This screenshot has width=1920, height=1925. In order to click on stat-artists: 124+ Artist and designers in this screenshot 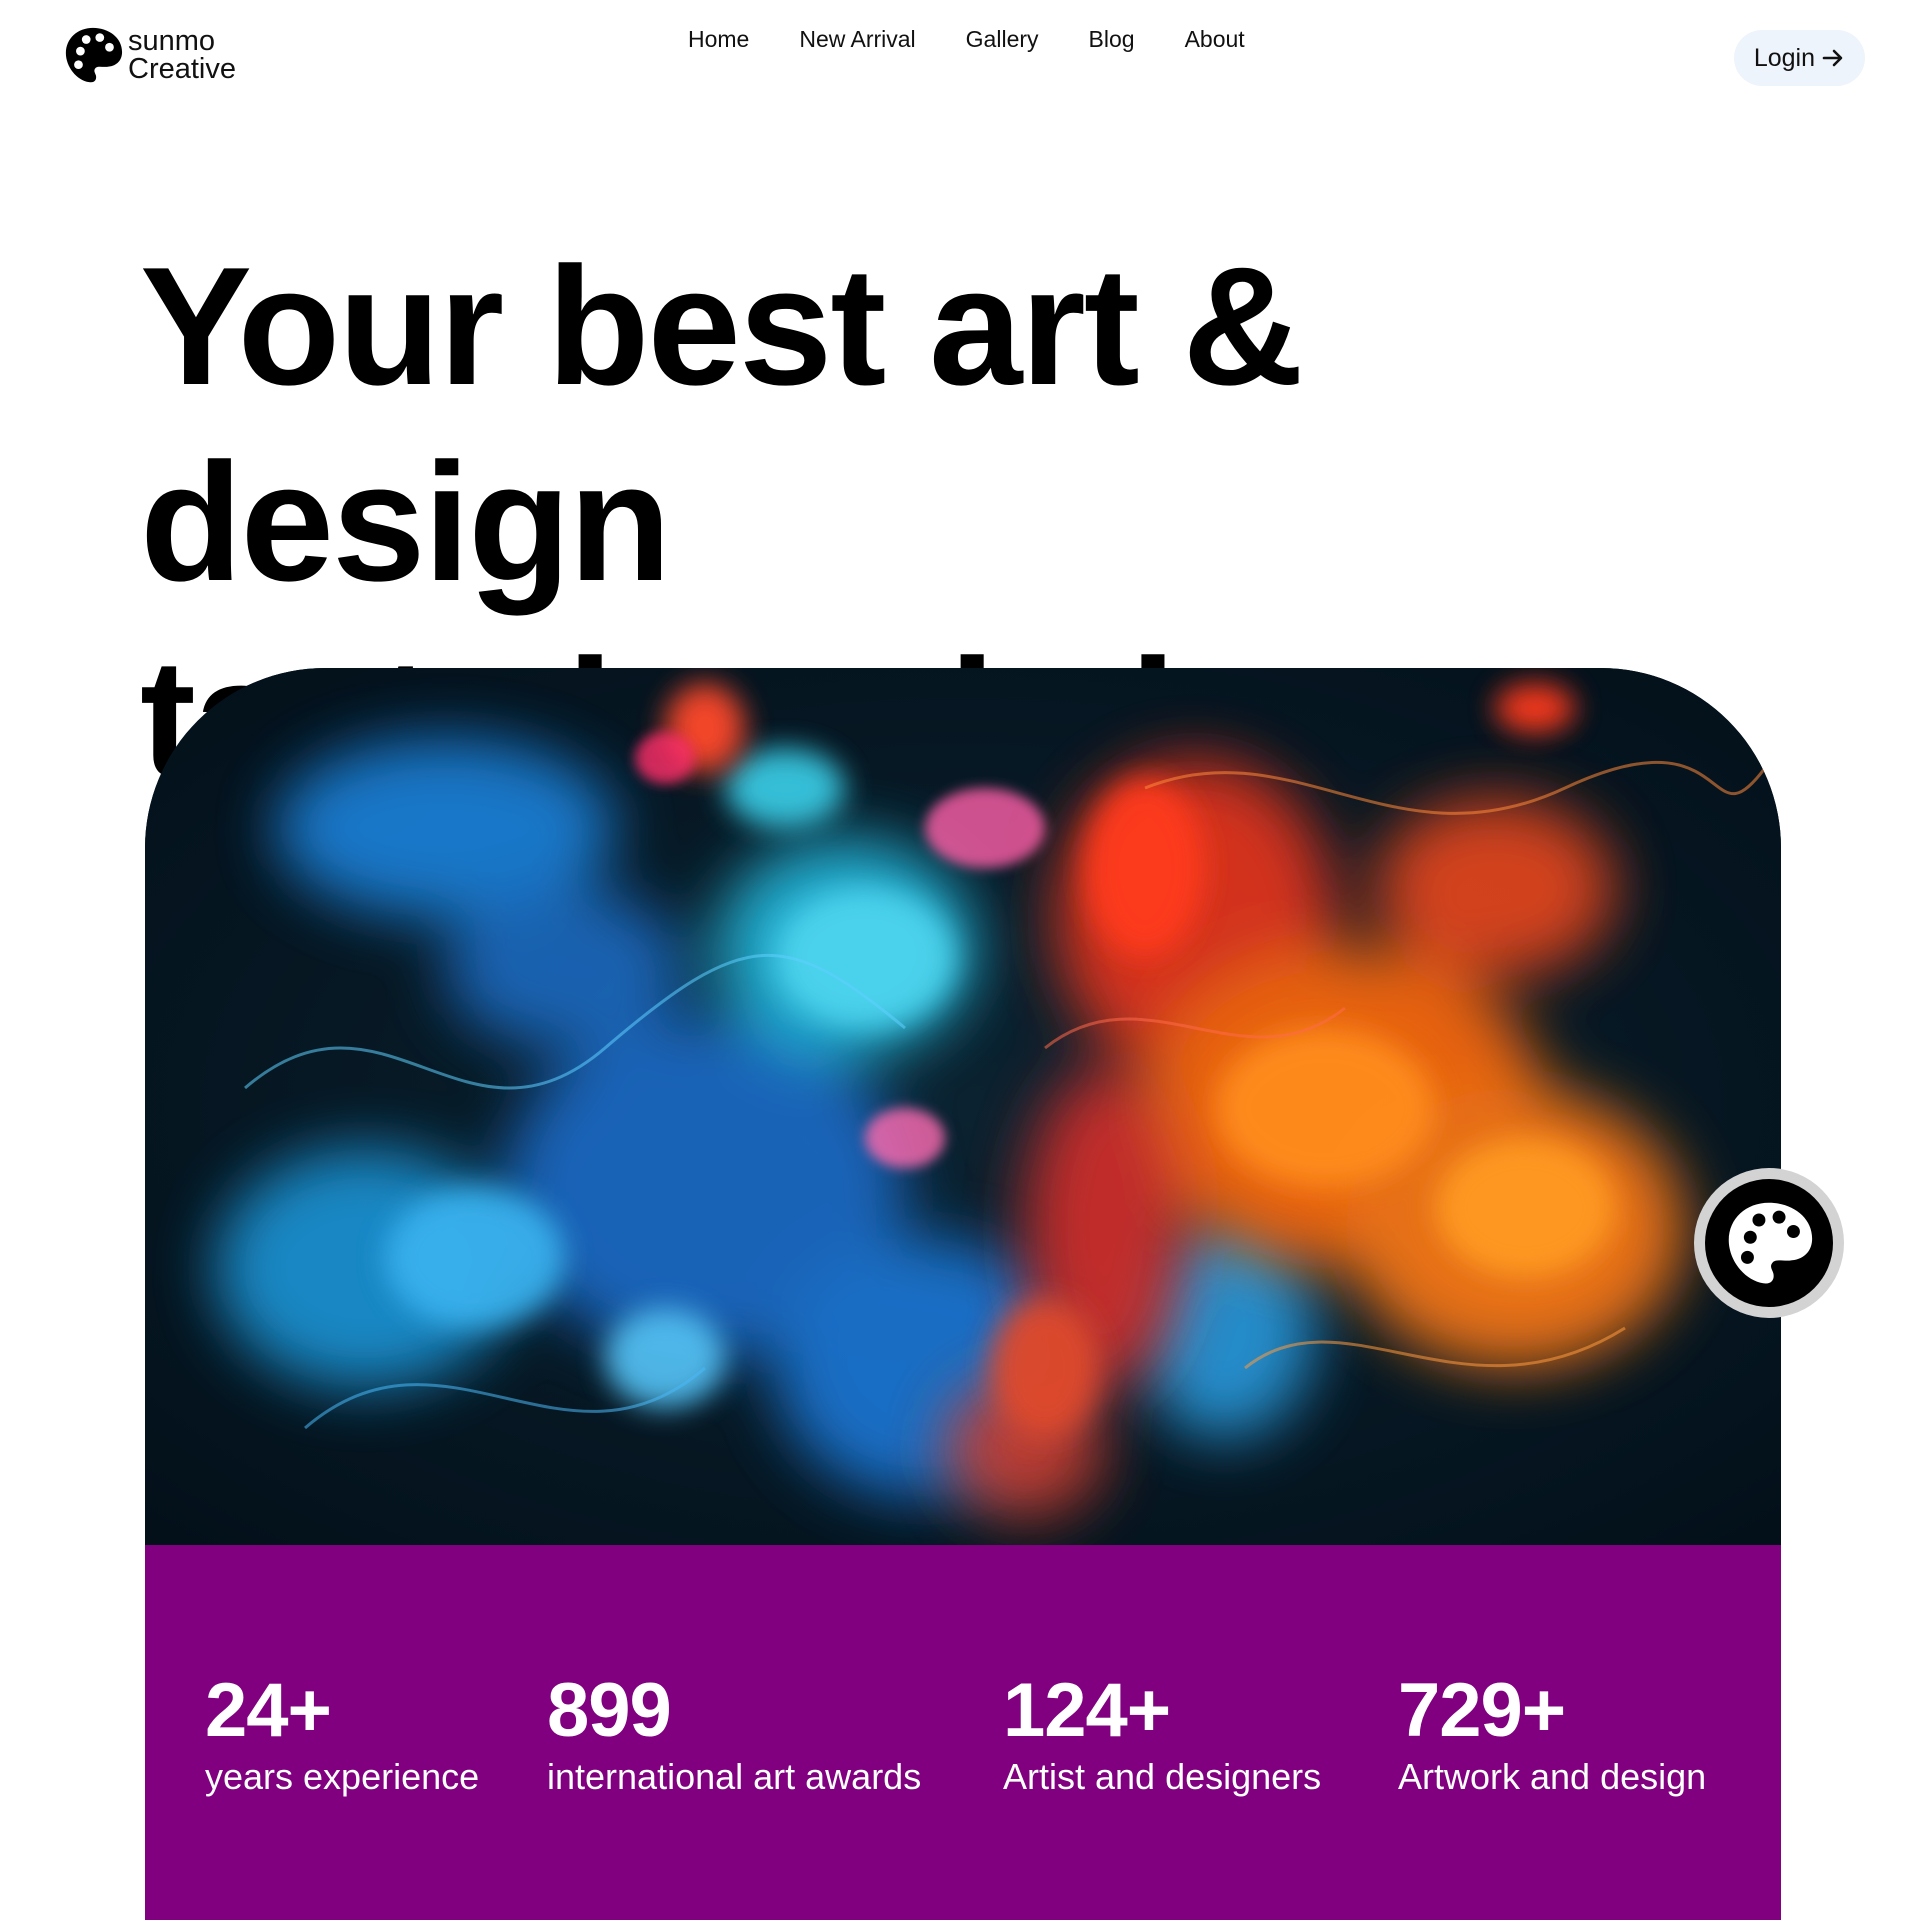, I will do `click(1162, 1734)`.